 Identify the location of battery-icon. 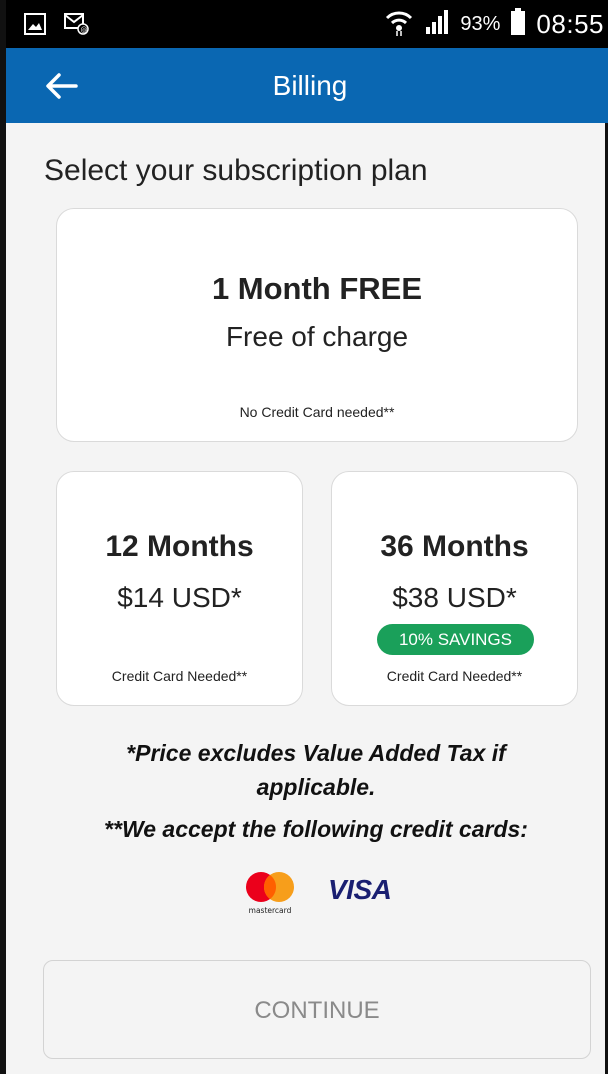
(518, 24).